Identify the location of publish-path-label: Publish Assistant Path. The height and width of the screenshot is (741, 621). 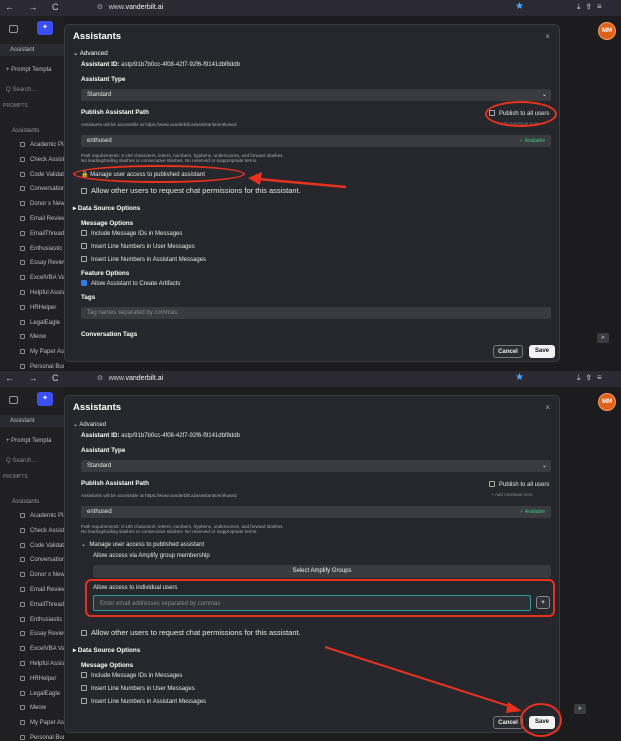
(115, 483).